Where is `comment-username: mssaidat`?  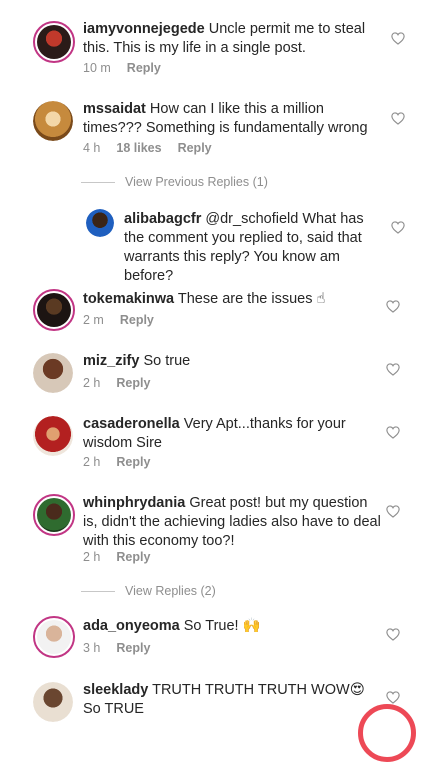 comment-username: mssaidat is located at coordinates (114, 109).